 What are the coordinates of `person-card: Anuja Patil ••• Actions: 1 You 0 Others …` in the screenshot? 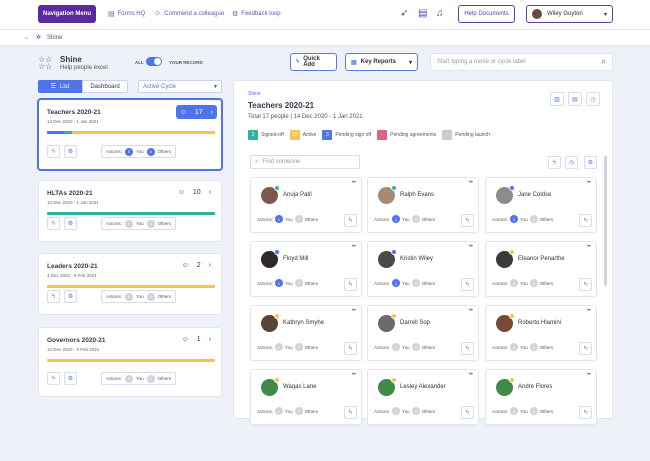 It's located at (306, 205).